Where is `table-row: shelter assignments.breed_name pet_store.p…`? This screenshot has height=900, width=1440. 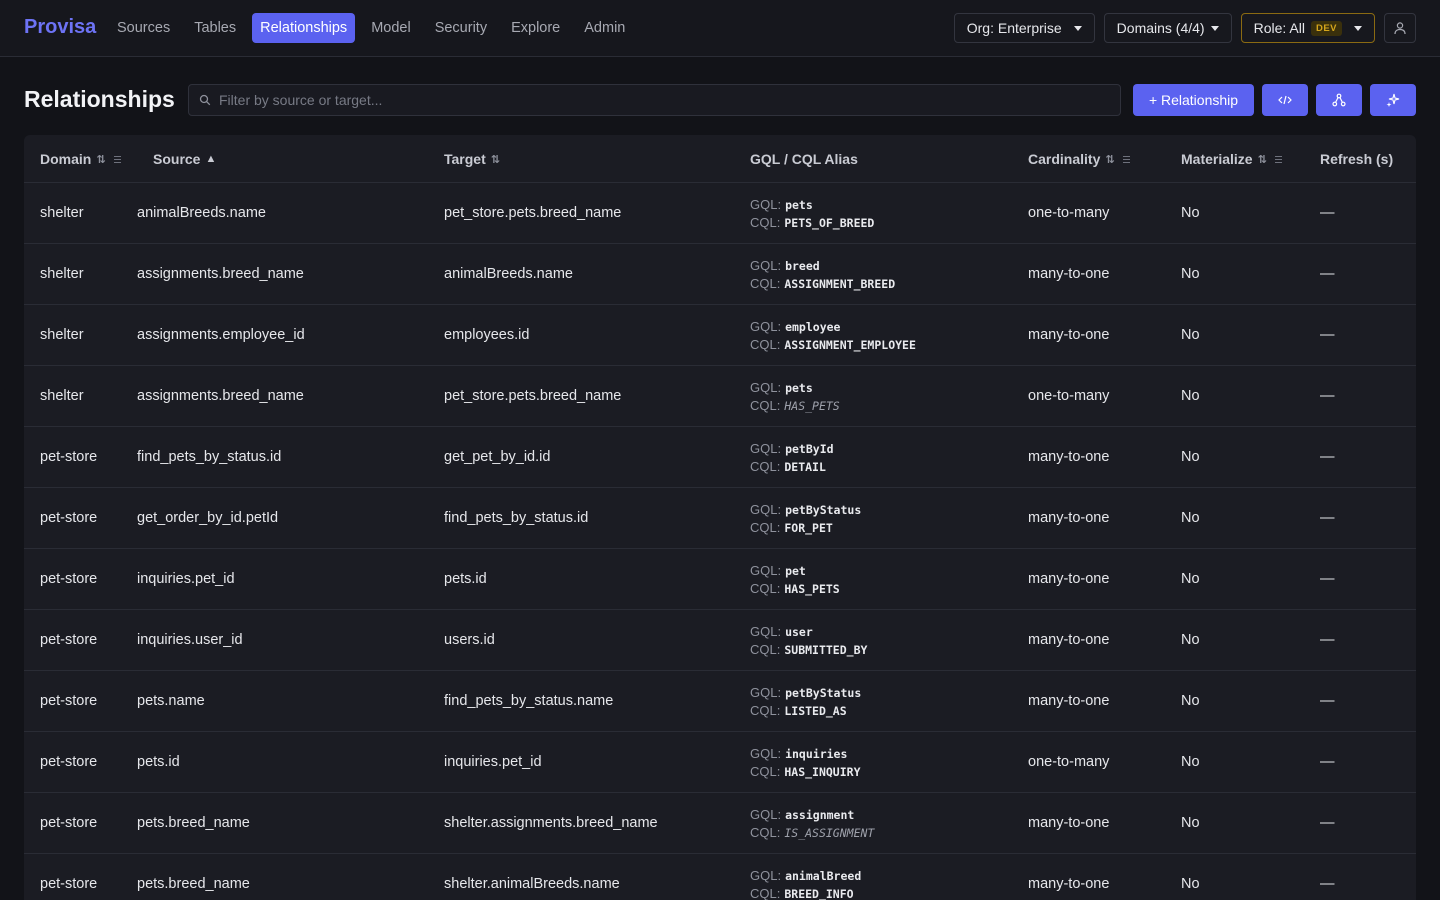
table-row: shelter assignments.breed_name pet_store.p… is located at coordinates (720, 396).